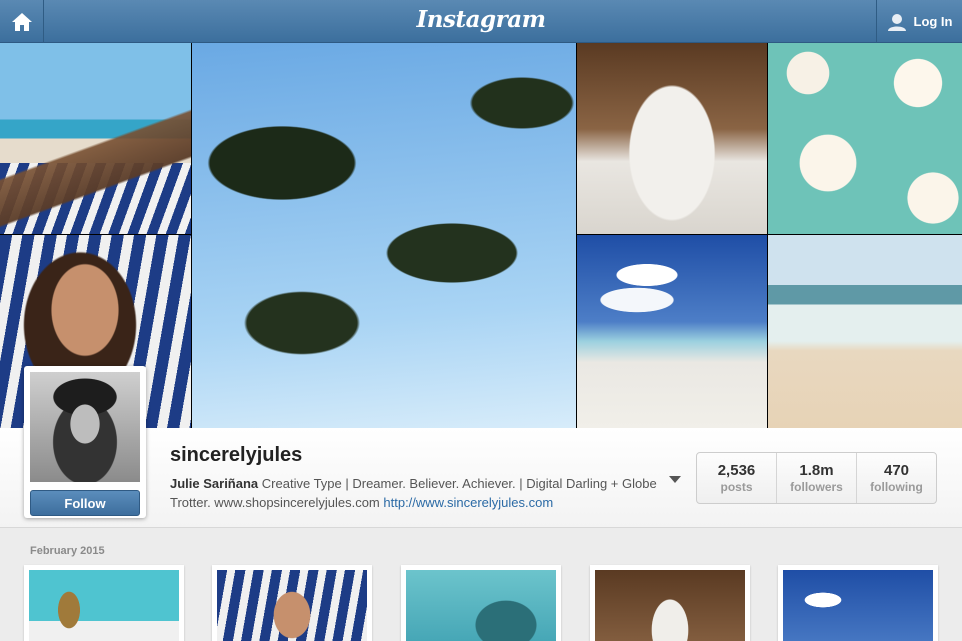 The width and height of the screenshot is (962, 641). I want to click on profile-website-link: http://www.sincerelyjules.com, so click(468, 502).